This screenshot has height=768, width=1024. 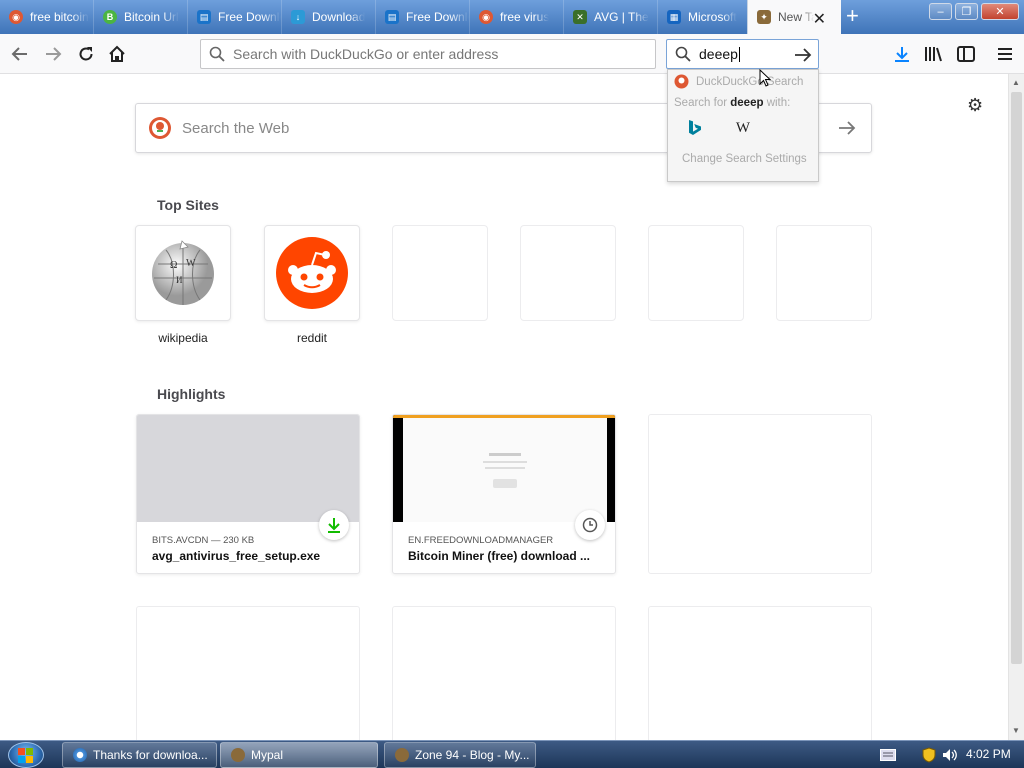 What do you see at coordinates (742, 54) in the screenshot?
I see `search-bar: deeep` at bounding box center [742, 54].